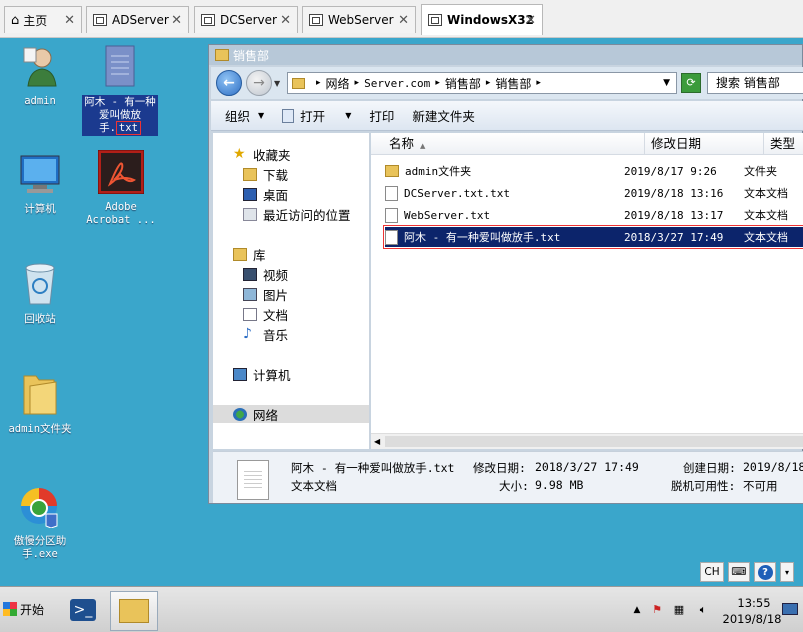  I want to click on nav-recent-places: 最近访问的位置, so click(297, 214).